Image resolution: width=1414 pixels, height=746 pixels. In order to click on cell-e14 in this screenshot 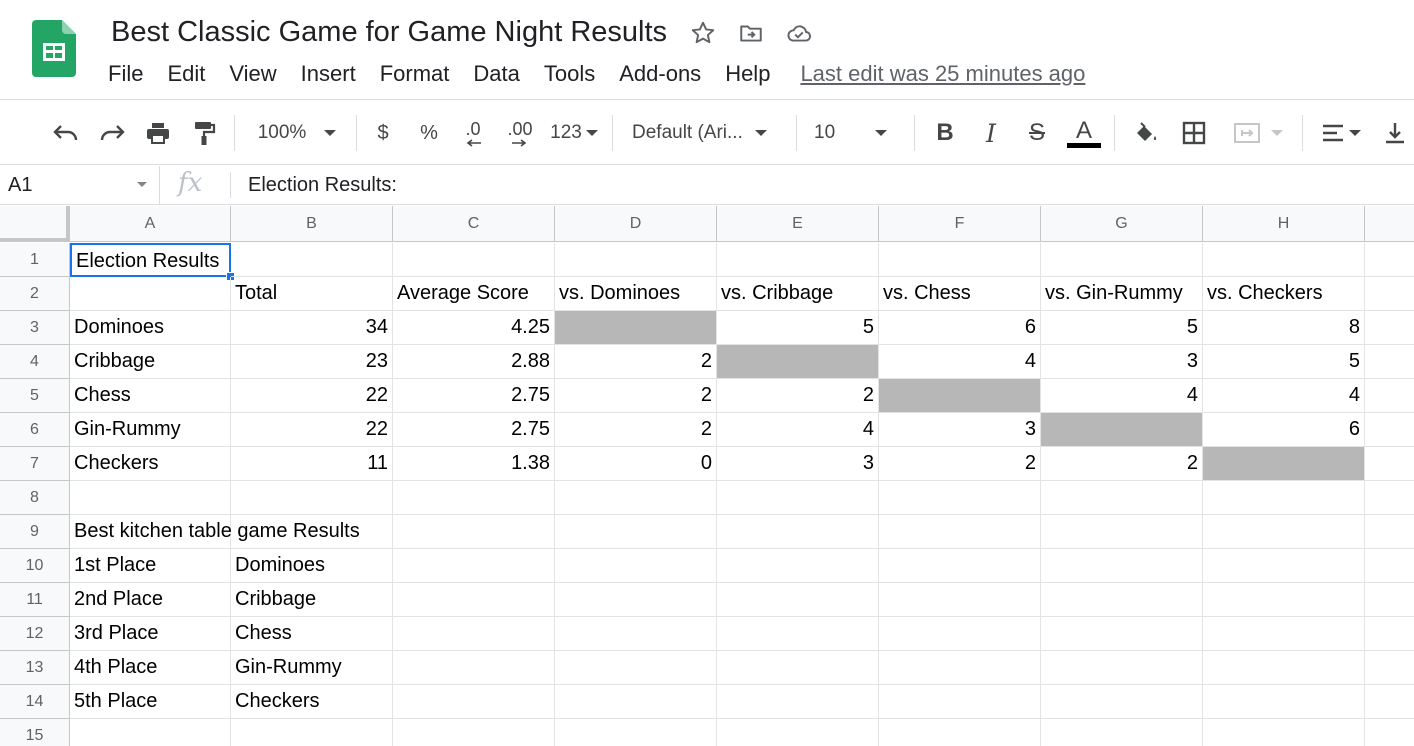, I will do `click(798, 702)`.